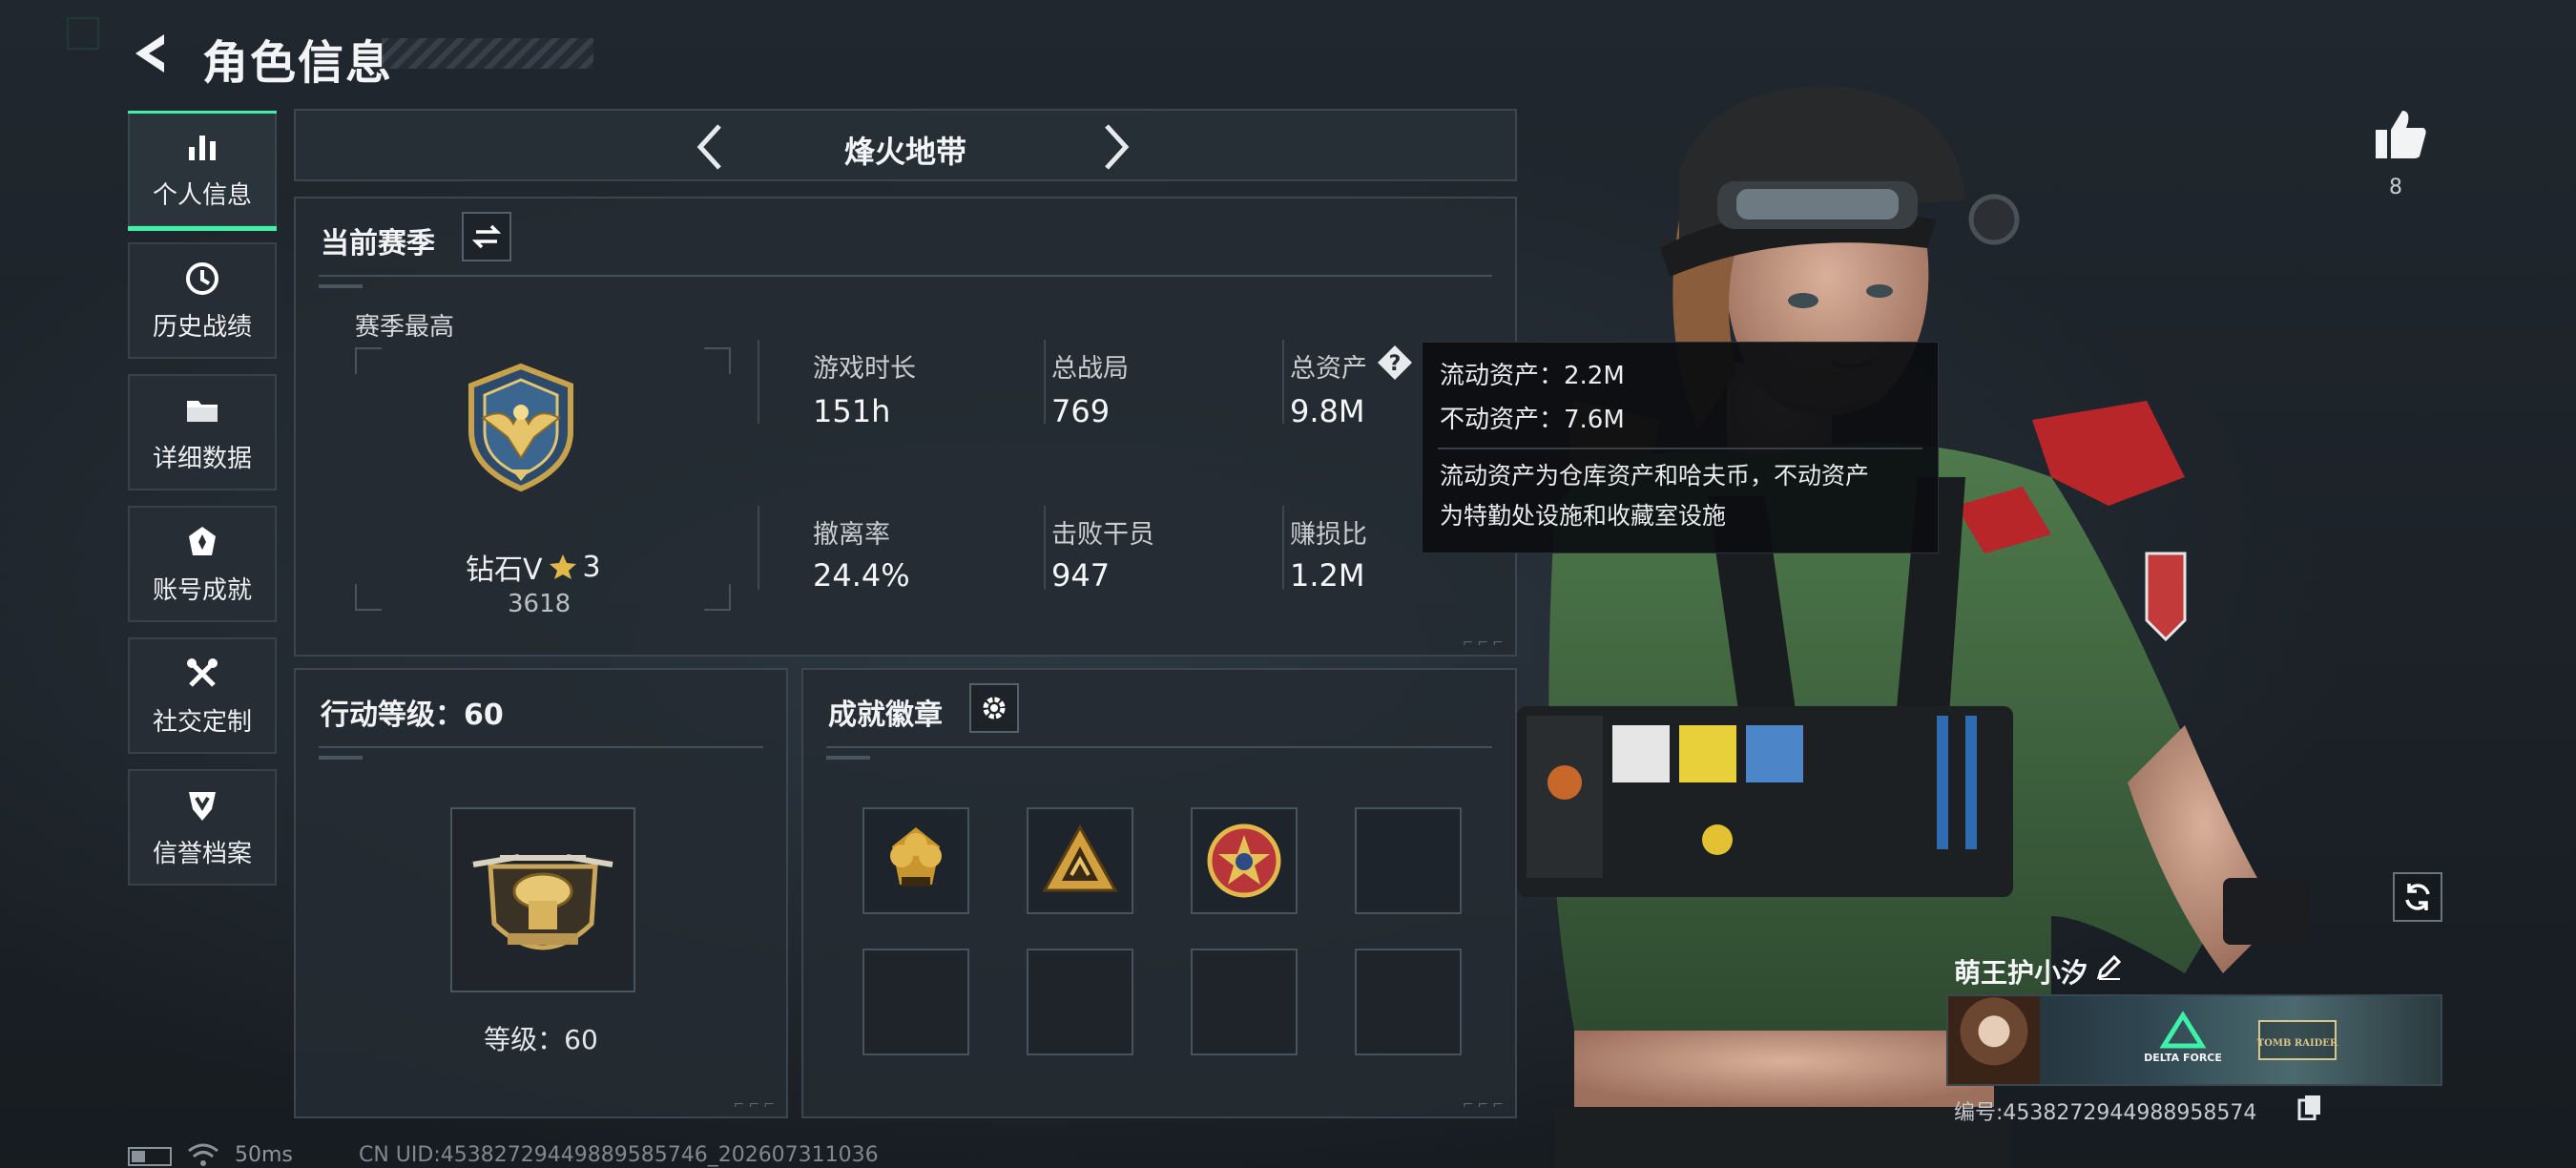  I want to click on gold-tricorn-badge-icon, so click(916, 856).